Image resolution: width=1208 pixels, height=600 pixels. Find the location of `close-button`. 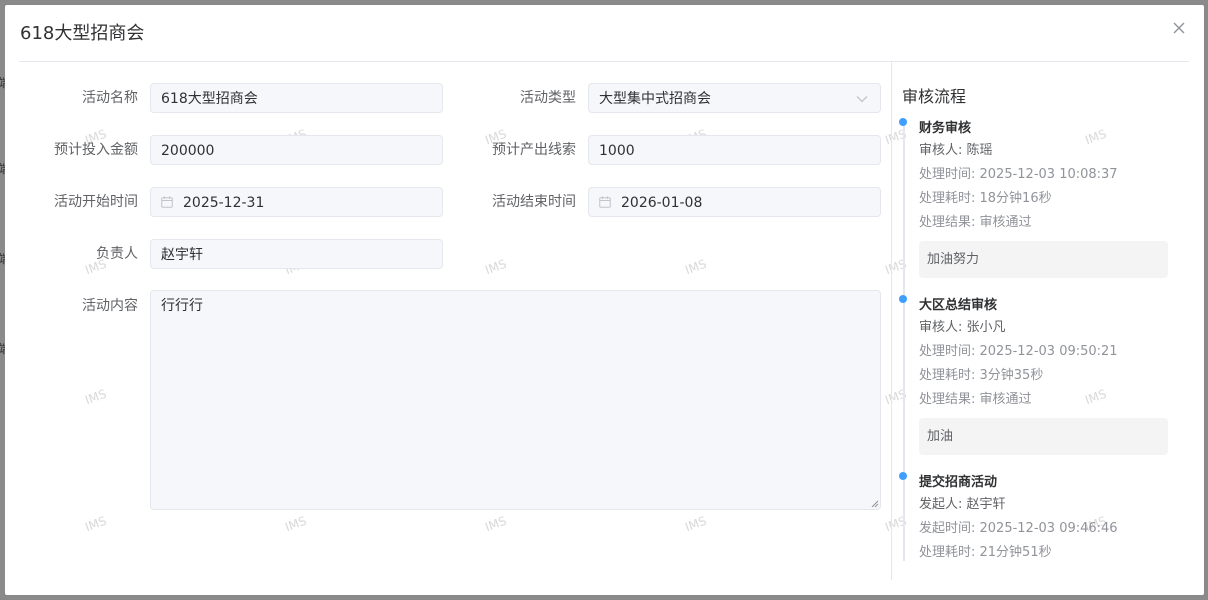

close-button is located at coordinates (1179, 28).